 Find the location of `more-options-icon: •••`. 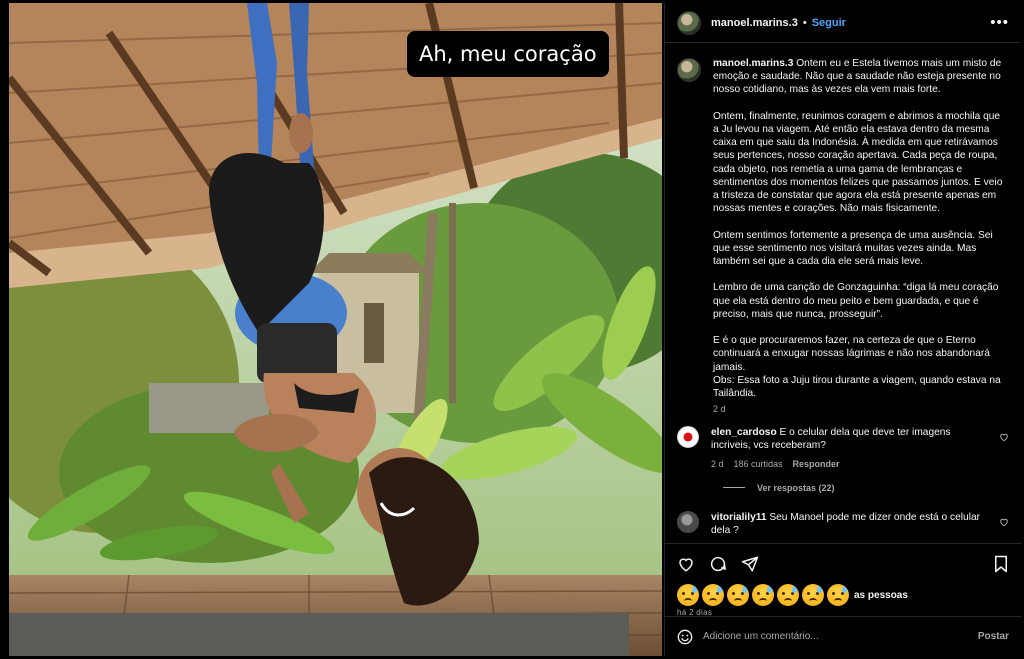

more-options-icon: ••• is located at coordinates (999, 22).